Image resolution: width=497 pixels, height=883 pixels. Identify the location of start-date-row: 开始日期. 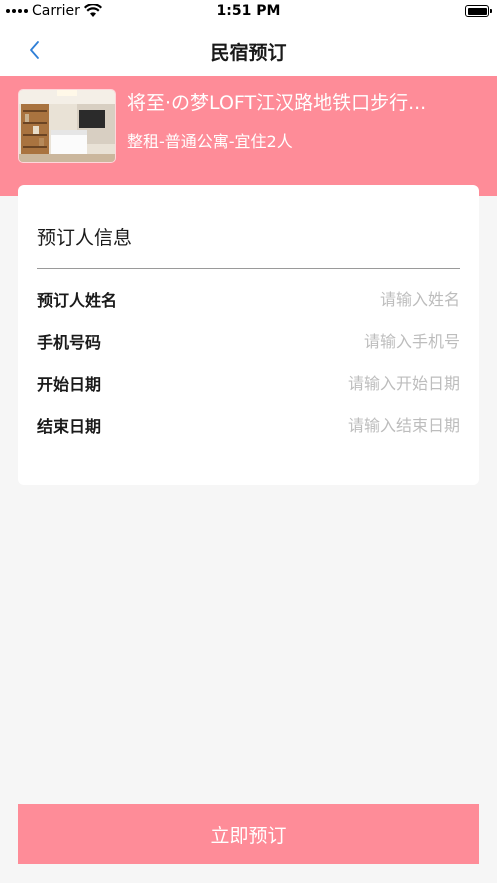
(248, 383).